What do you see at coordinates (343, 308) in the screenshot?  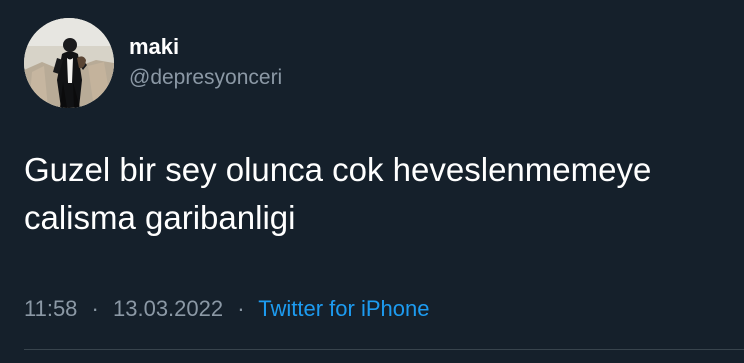 I see `tweet-source-link: Twitter for iPhone` at bounding box center [343, 308].